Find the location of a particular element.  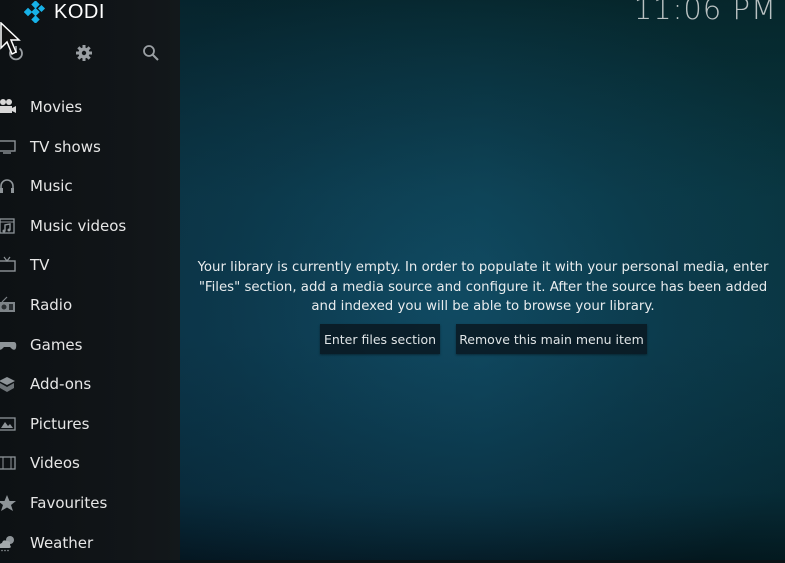

sidebar-item-label: TV is located at coordinates (40, 265).